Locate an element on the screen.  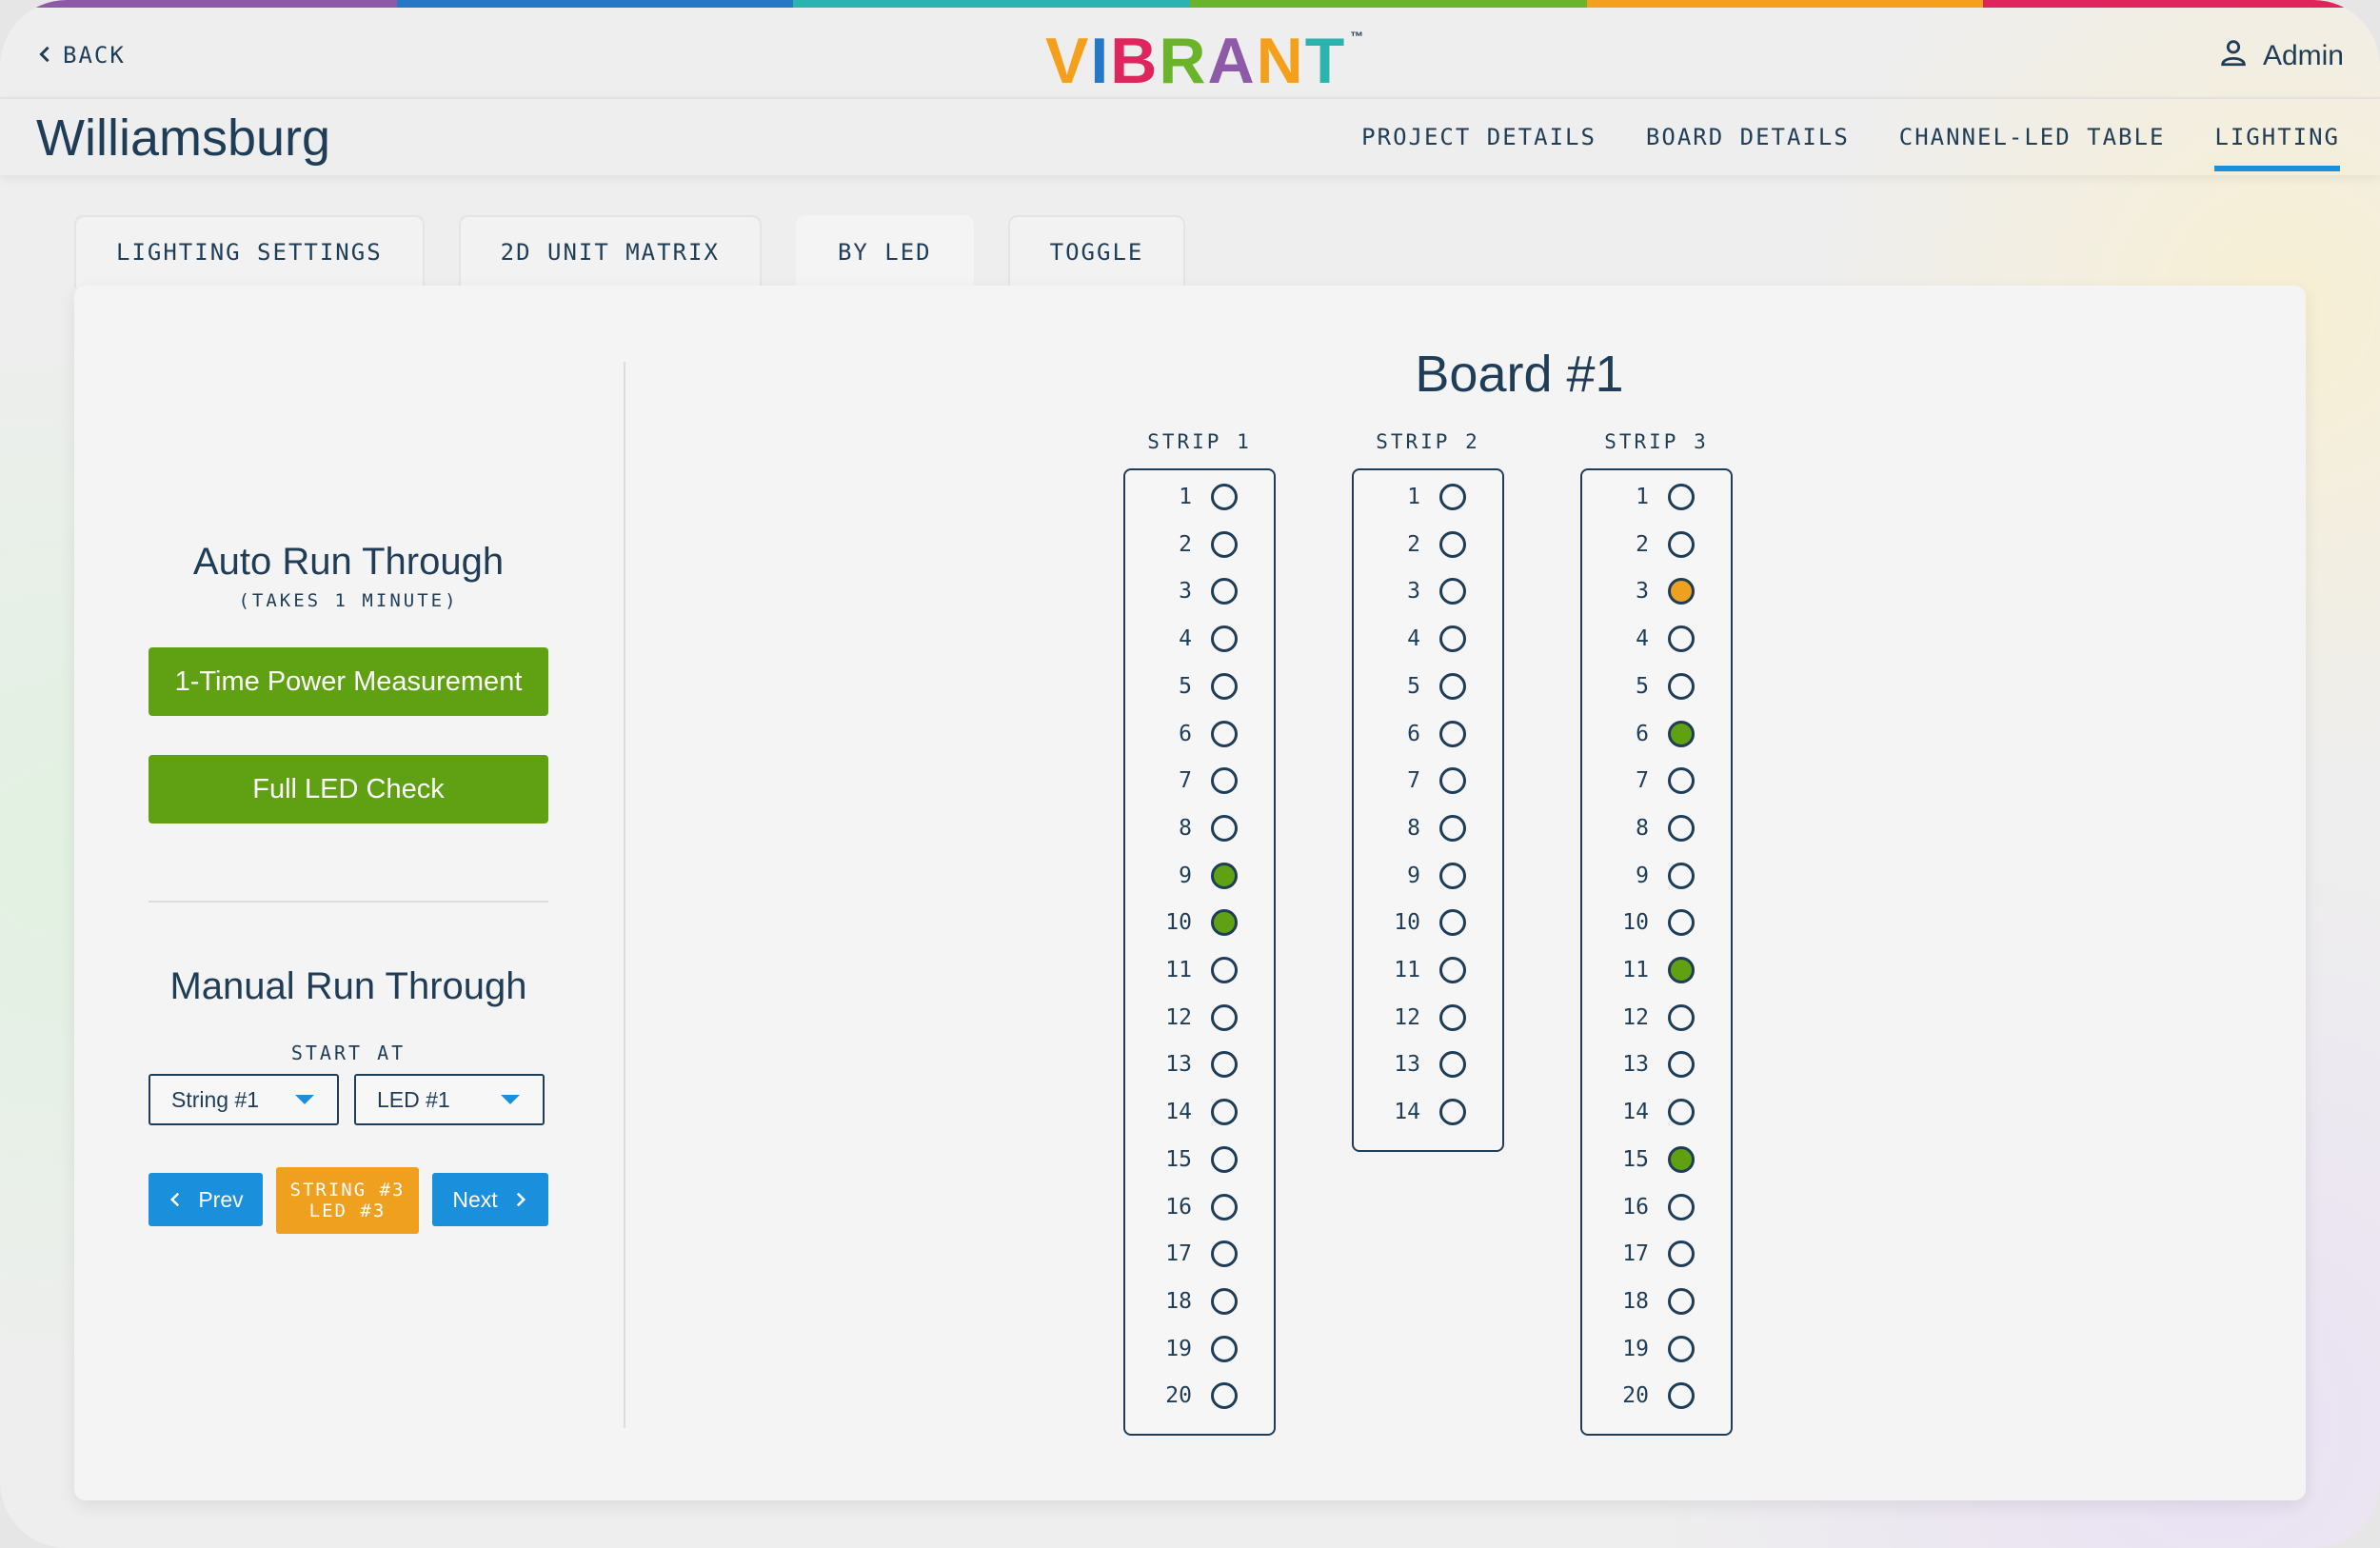
string-select: String #1 is located at coordinates (244, 1099).